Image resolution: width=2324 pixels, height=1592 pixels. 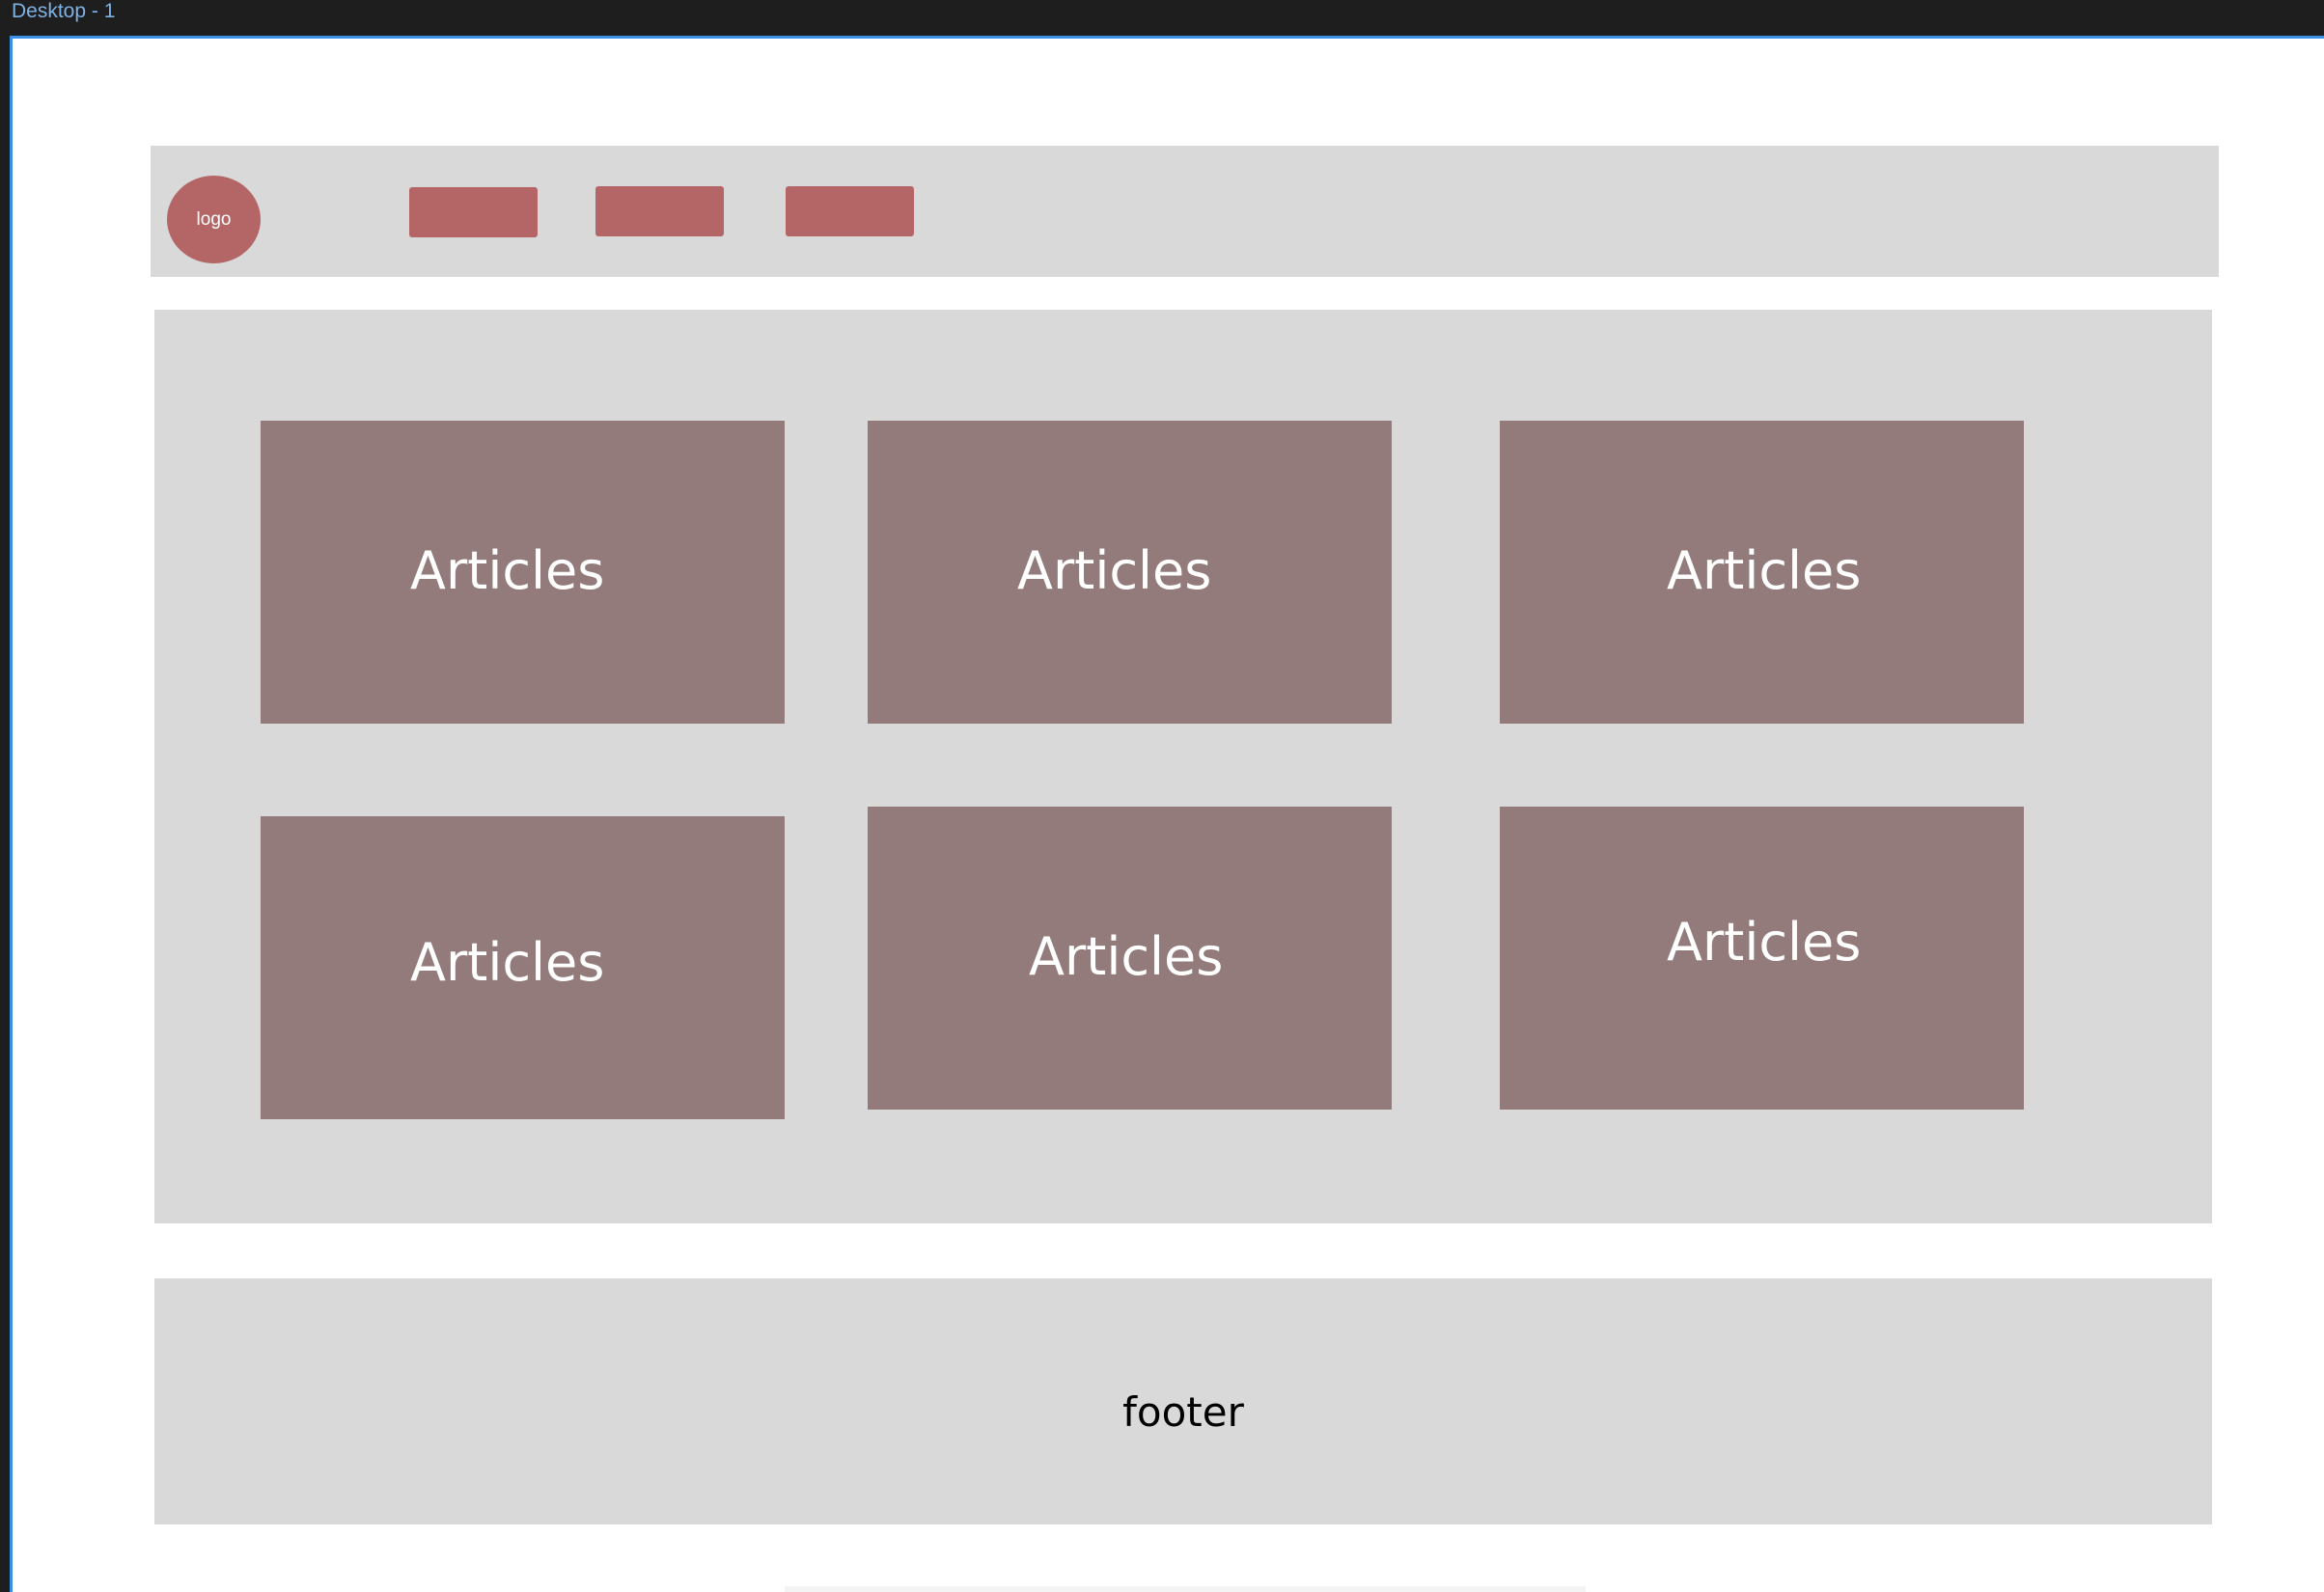 I want to click on frame-label: Desktop - 1, so click(x=64, y=11).